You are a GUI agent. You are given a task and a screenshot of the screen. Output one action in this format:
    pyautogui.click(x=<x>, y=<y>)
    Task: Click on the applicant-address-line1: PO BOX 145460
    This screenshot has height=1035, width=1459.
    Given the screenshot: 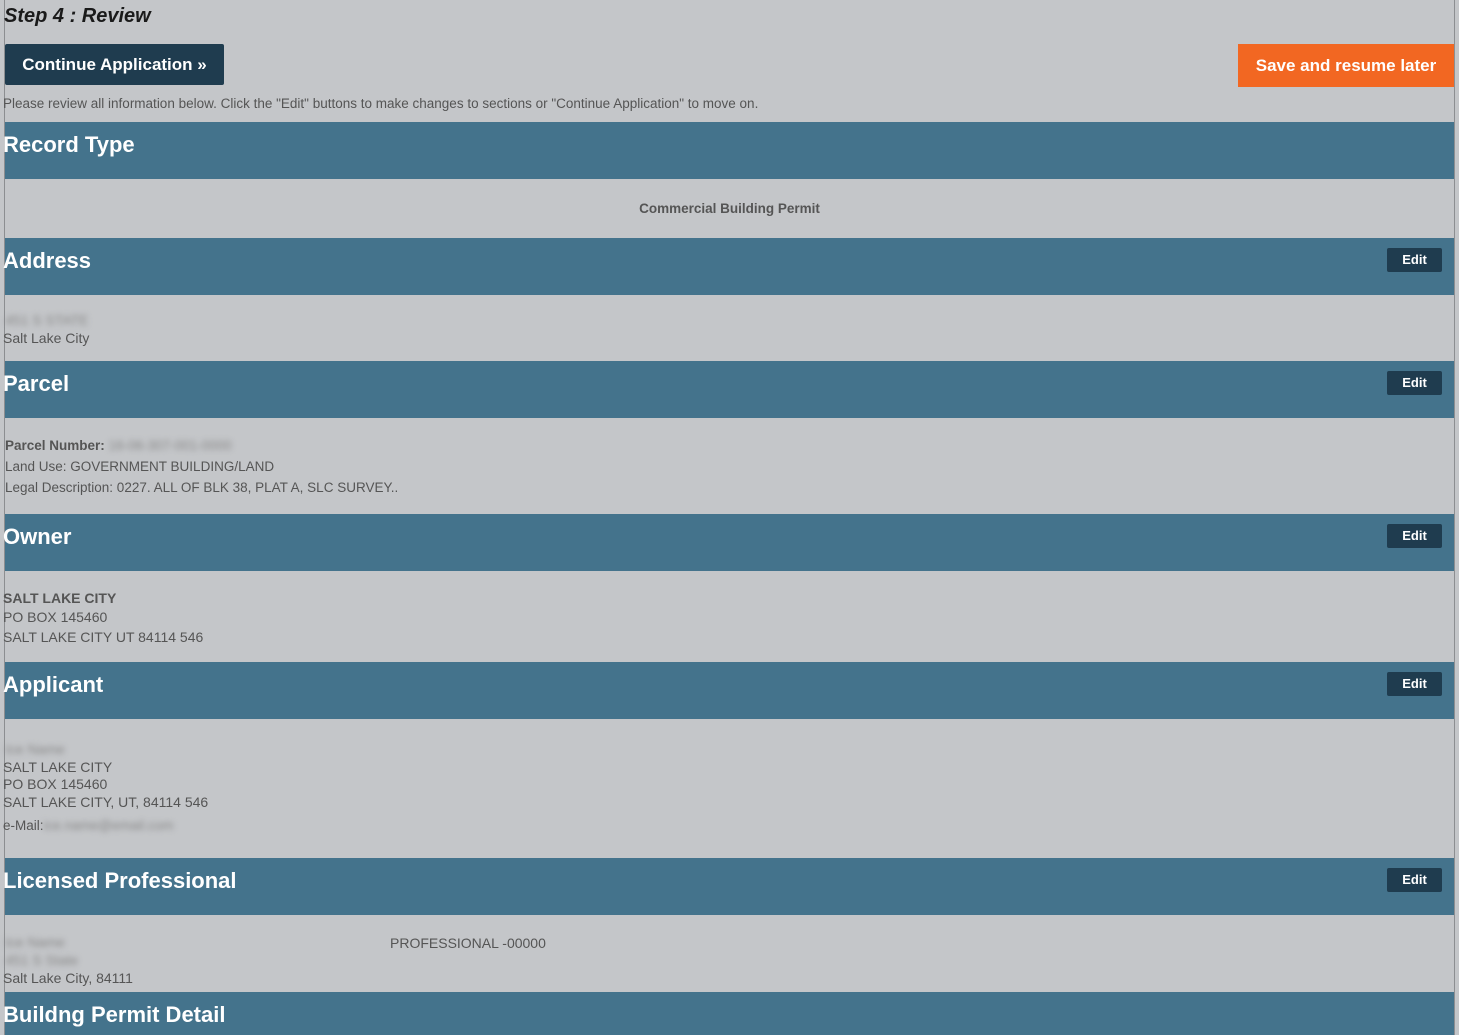 What is the action you would take?
    pyautogui.click(x=55, y=784)
    